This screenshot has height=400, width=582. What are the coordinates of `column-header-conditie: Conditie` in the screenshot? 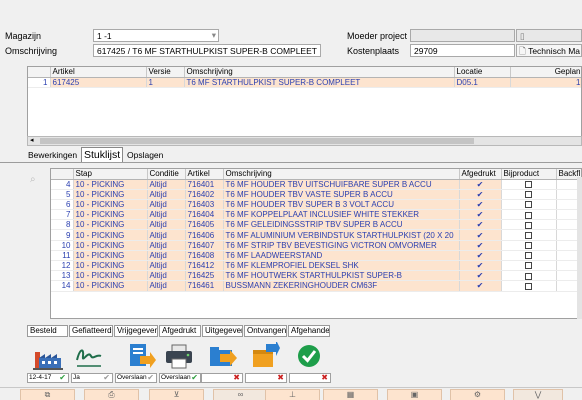 It's located at (166, 174).